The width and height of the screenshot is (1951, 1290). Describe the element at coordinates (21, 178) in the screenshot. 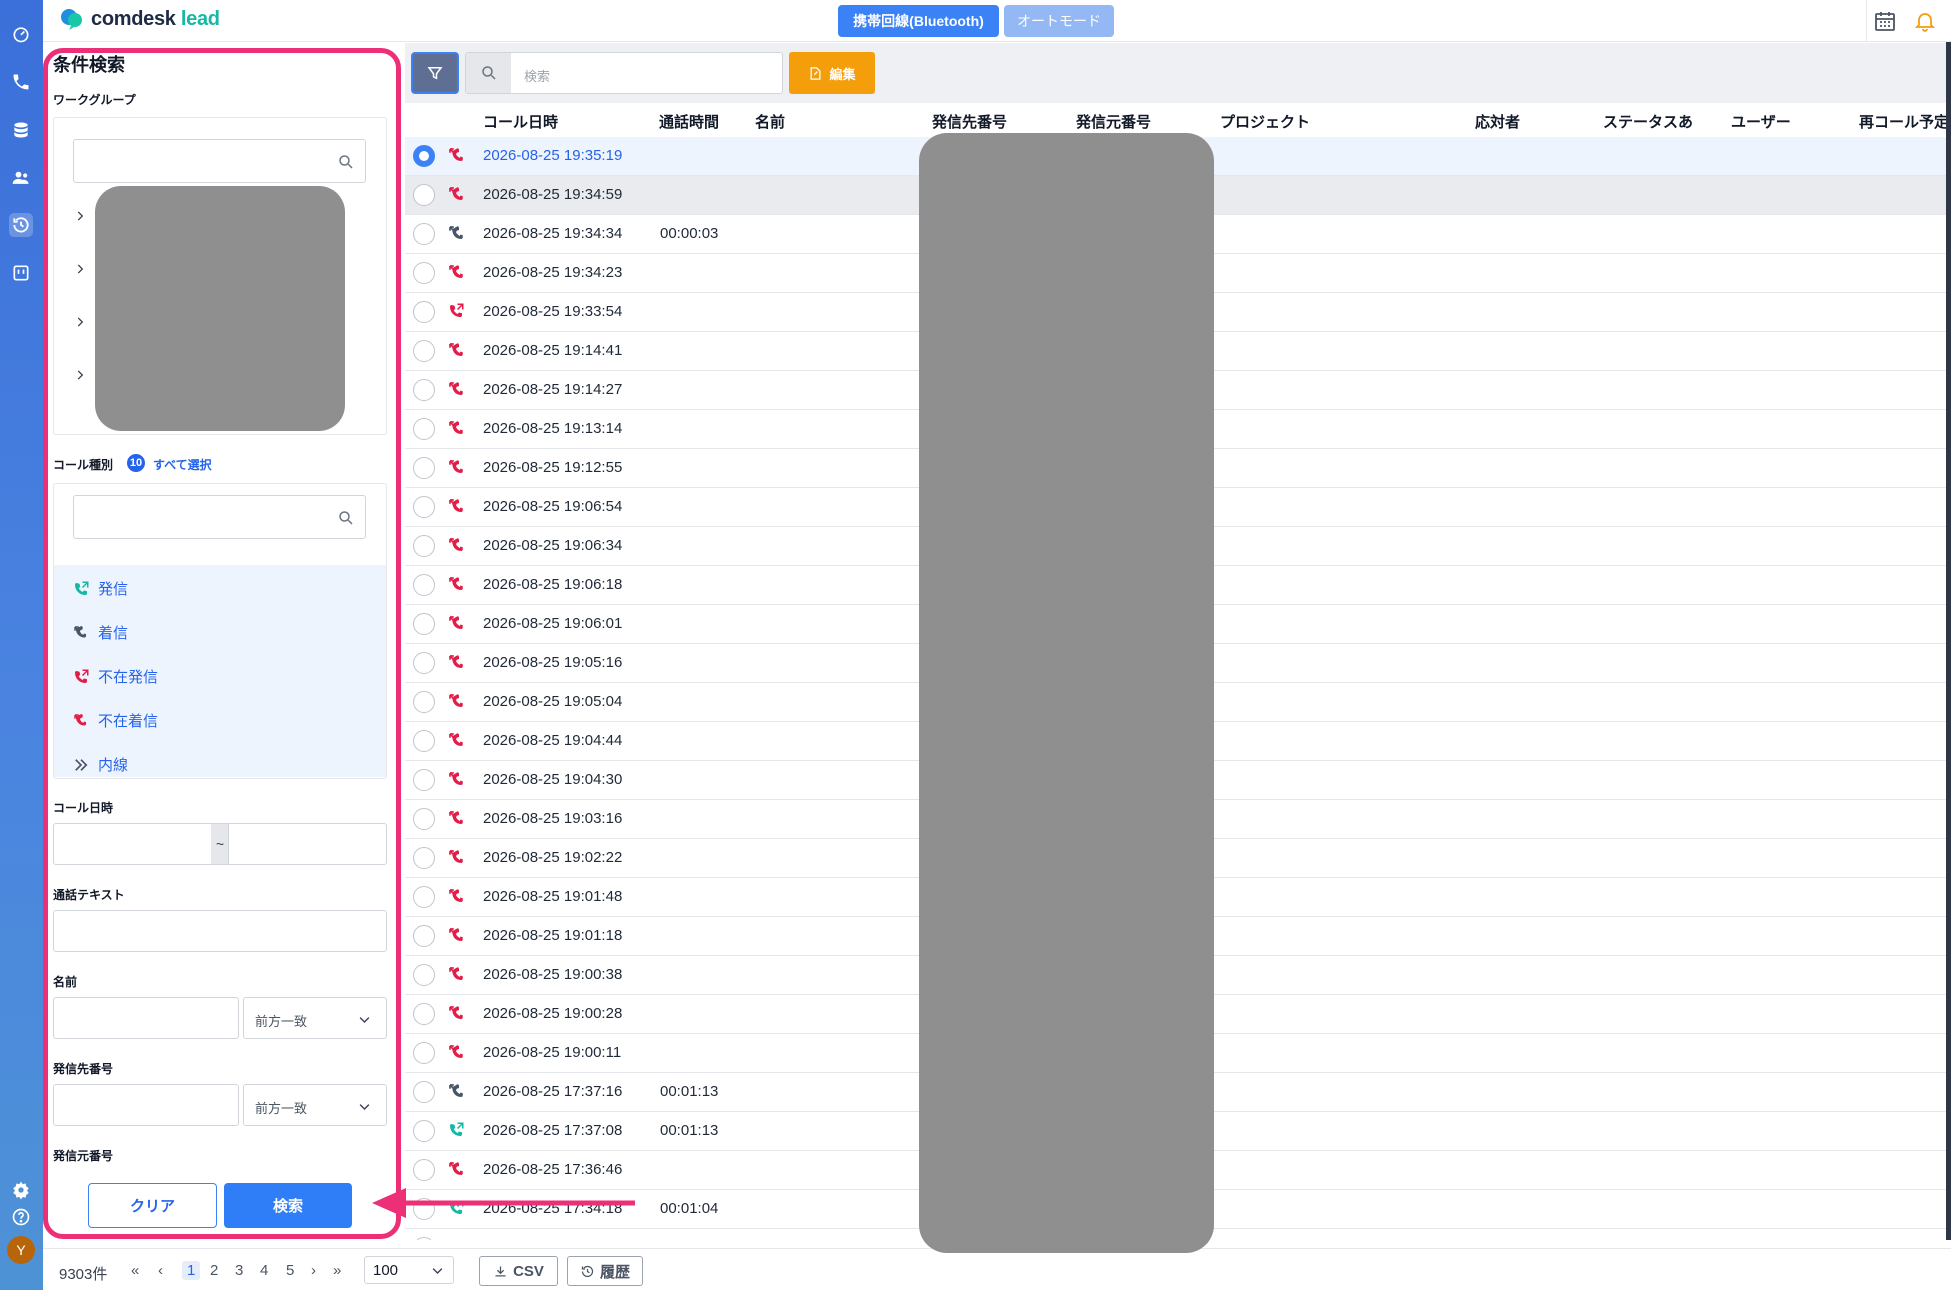

I see `users-icon` at that location.